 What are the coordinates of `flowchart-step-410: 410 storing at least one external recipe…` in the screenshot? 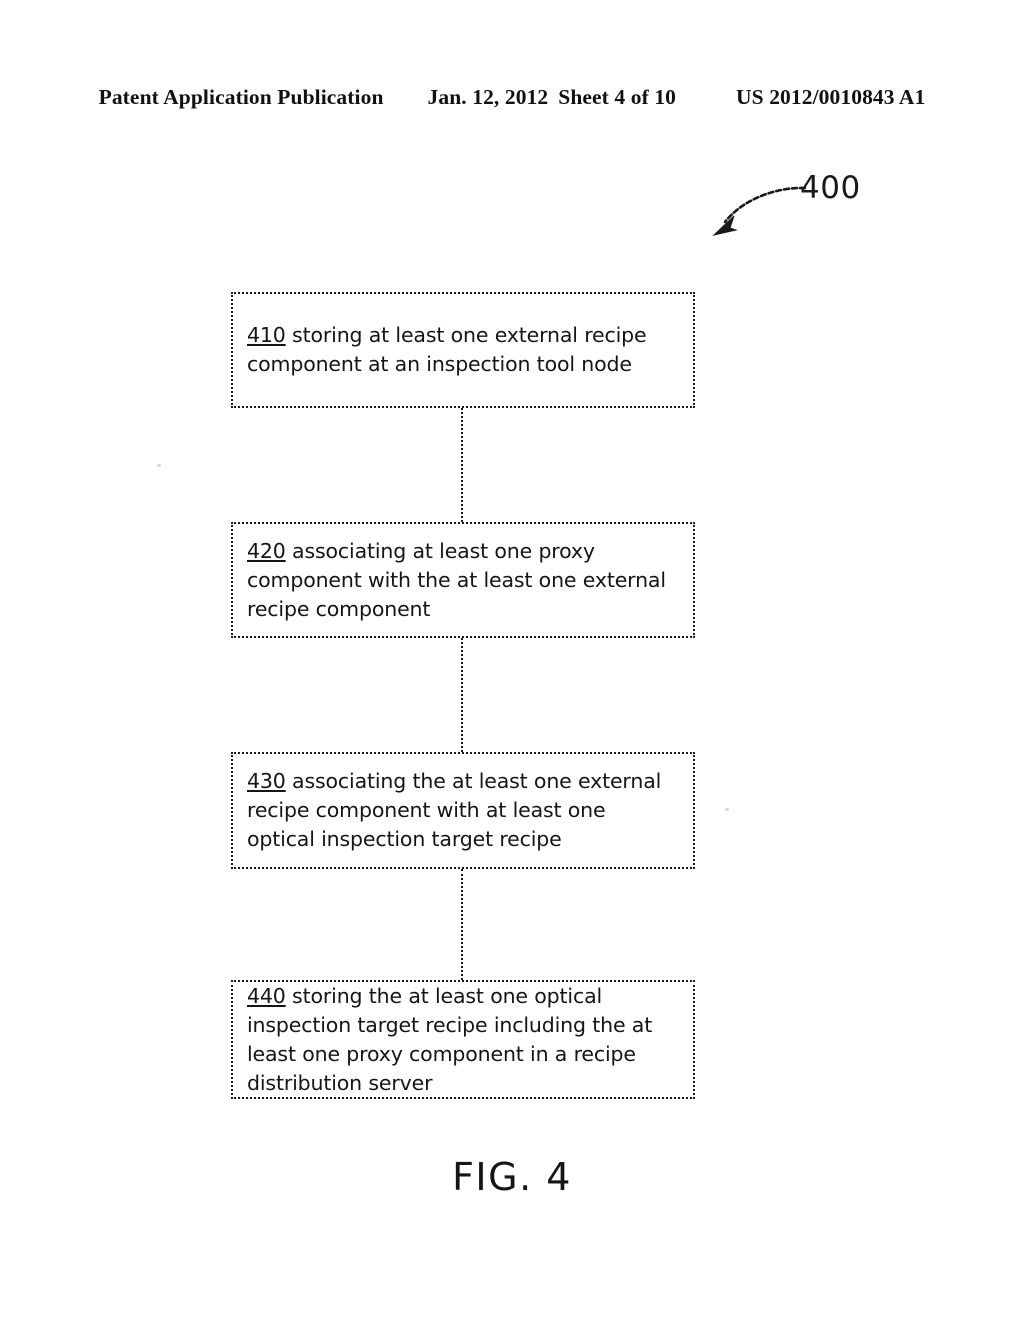 It's located at (463, 350).